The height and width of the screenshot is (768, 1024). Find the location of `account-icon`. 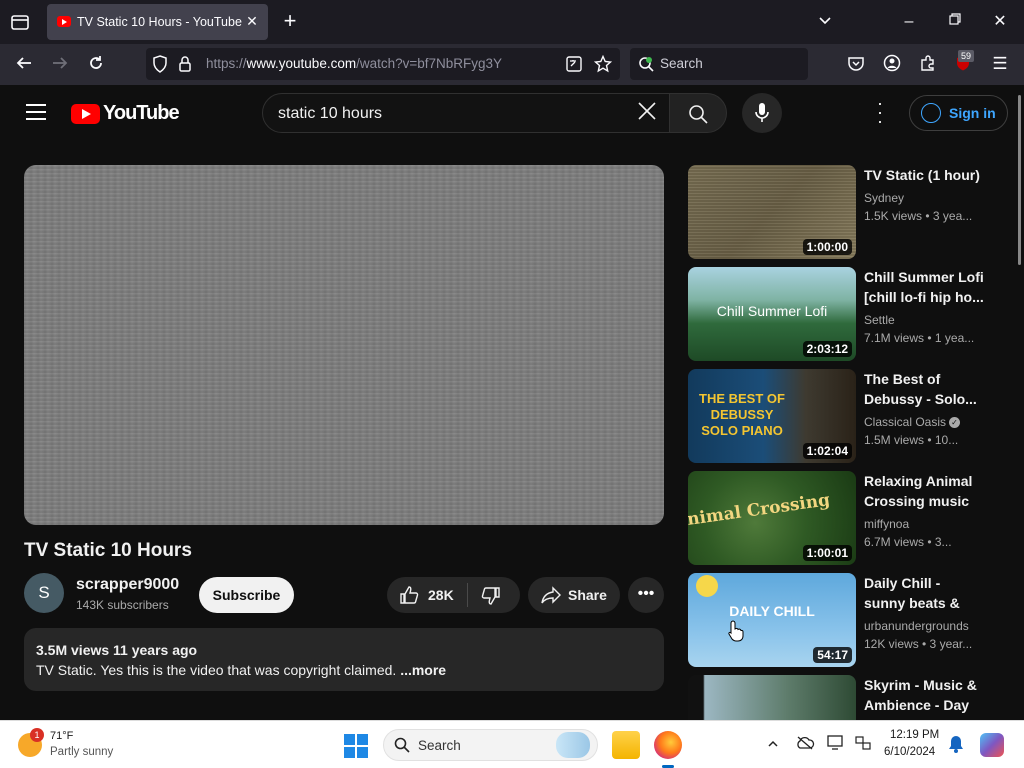

account-icon is located at coordinates (892, 64).